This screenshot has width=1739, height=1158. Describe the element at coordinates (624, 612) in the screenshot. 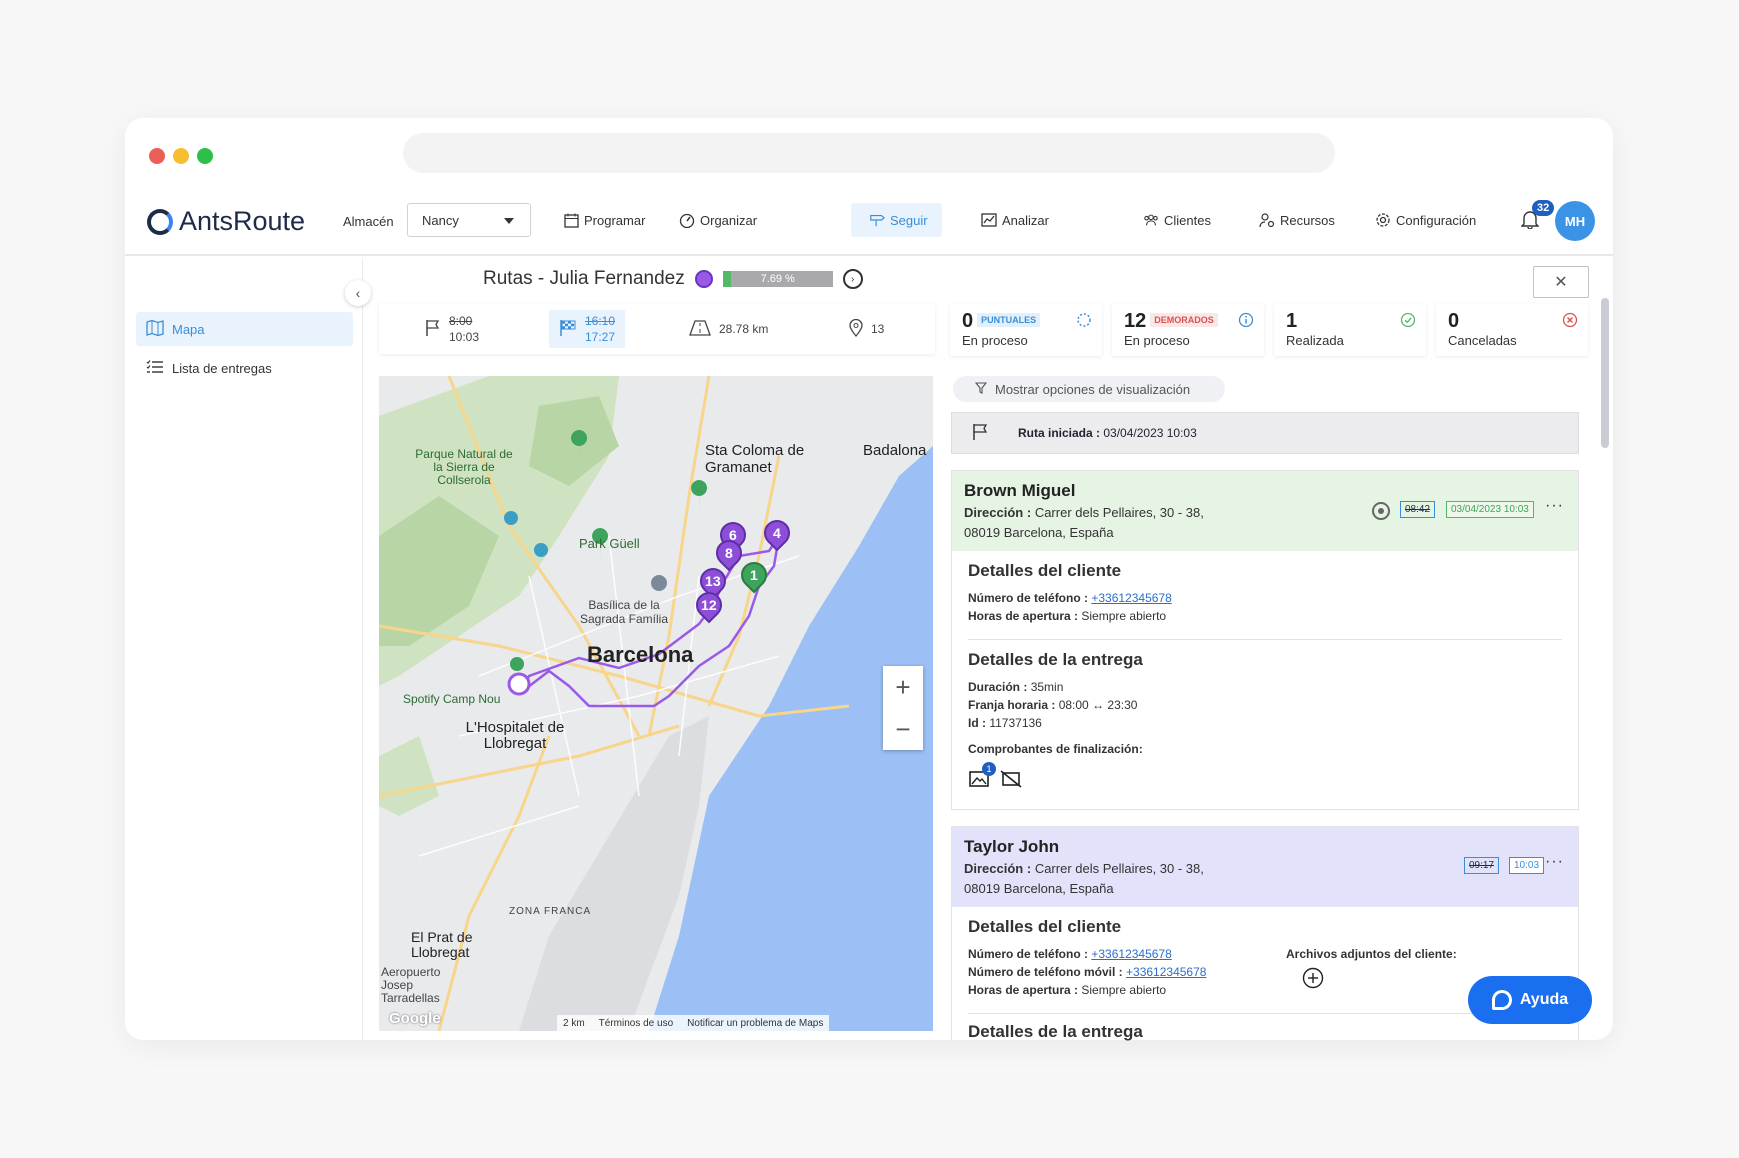

I see `map-label-sagrada: Basílica de la Sagrada Família` at that location.